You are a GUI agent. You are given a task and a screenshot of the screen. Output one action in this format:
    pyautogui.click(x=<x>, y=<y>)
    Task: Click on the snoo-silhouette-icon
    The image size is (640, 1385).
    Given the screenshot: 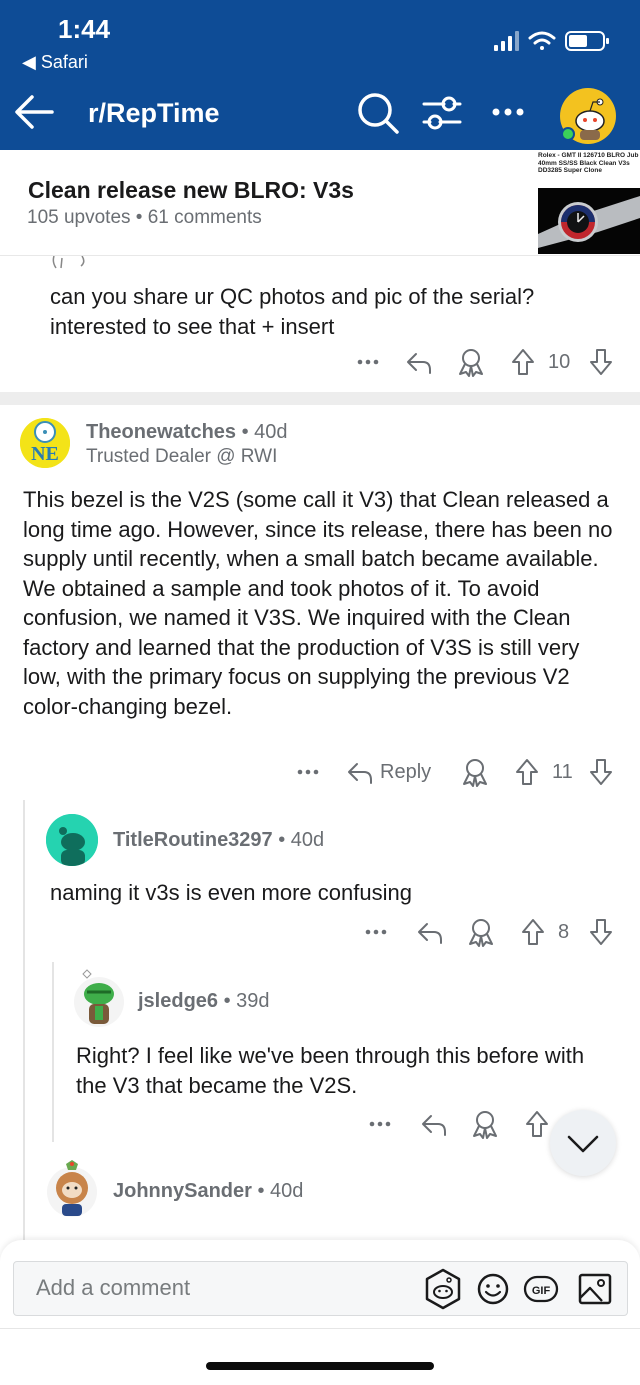 What is the action you would take?
    pyautogui.click(x=72, y=840)
    